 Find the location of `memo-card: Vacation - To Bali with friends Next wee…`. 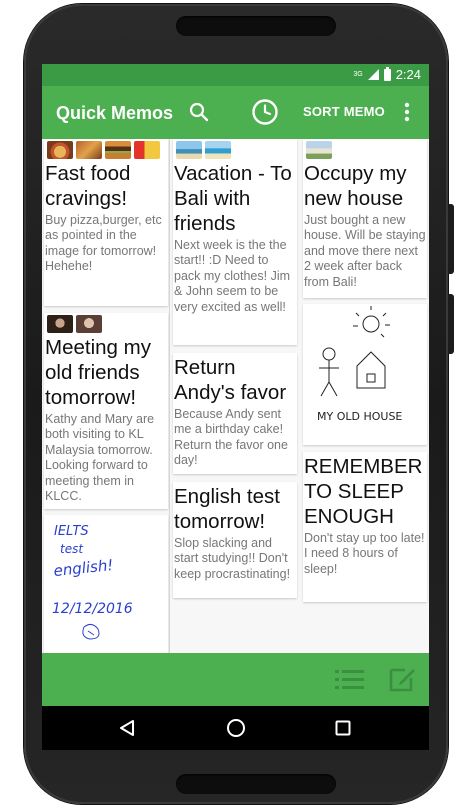

memo-card: Vacation - To Bali with friends Next wee… is located at coordinates (235, 242).